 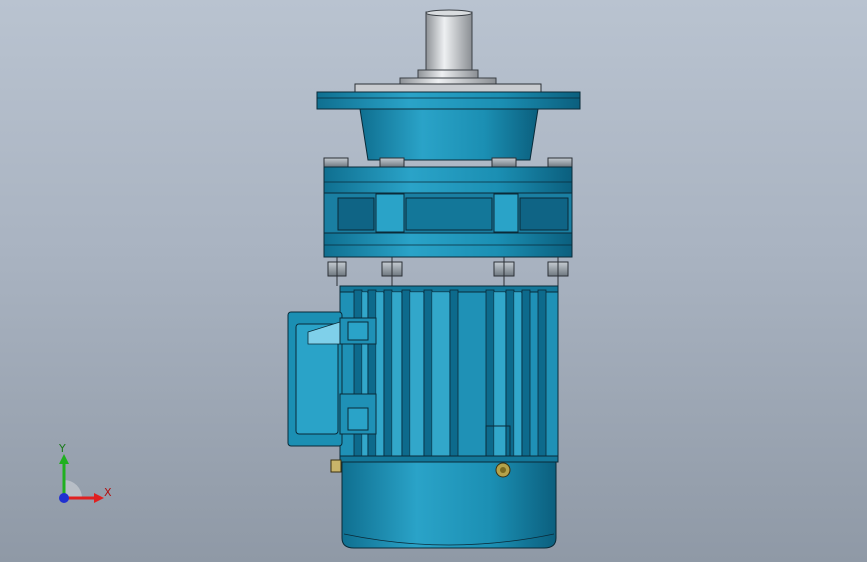 I want to click on x-axis-label: X, so click(x=108, y=492).